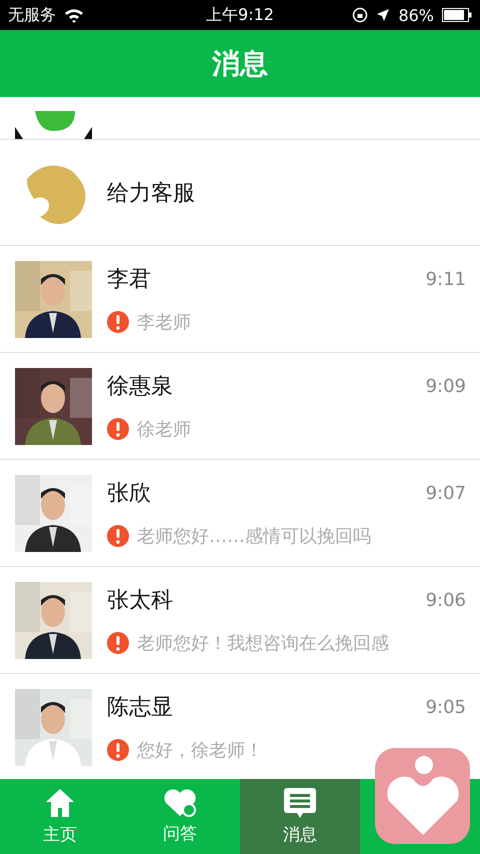 The height and width of the screenshot is (854, 480). Describe the element at coordinates (240, 64) in the screenshot. I see `page-title: 消息` at that location.